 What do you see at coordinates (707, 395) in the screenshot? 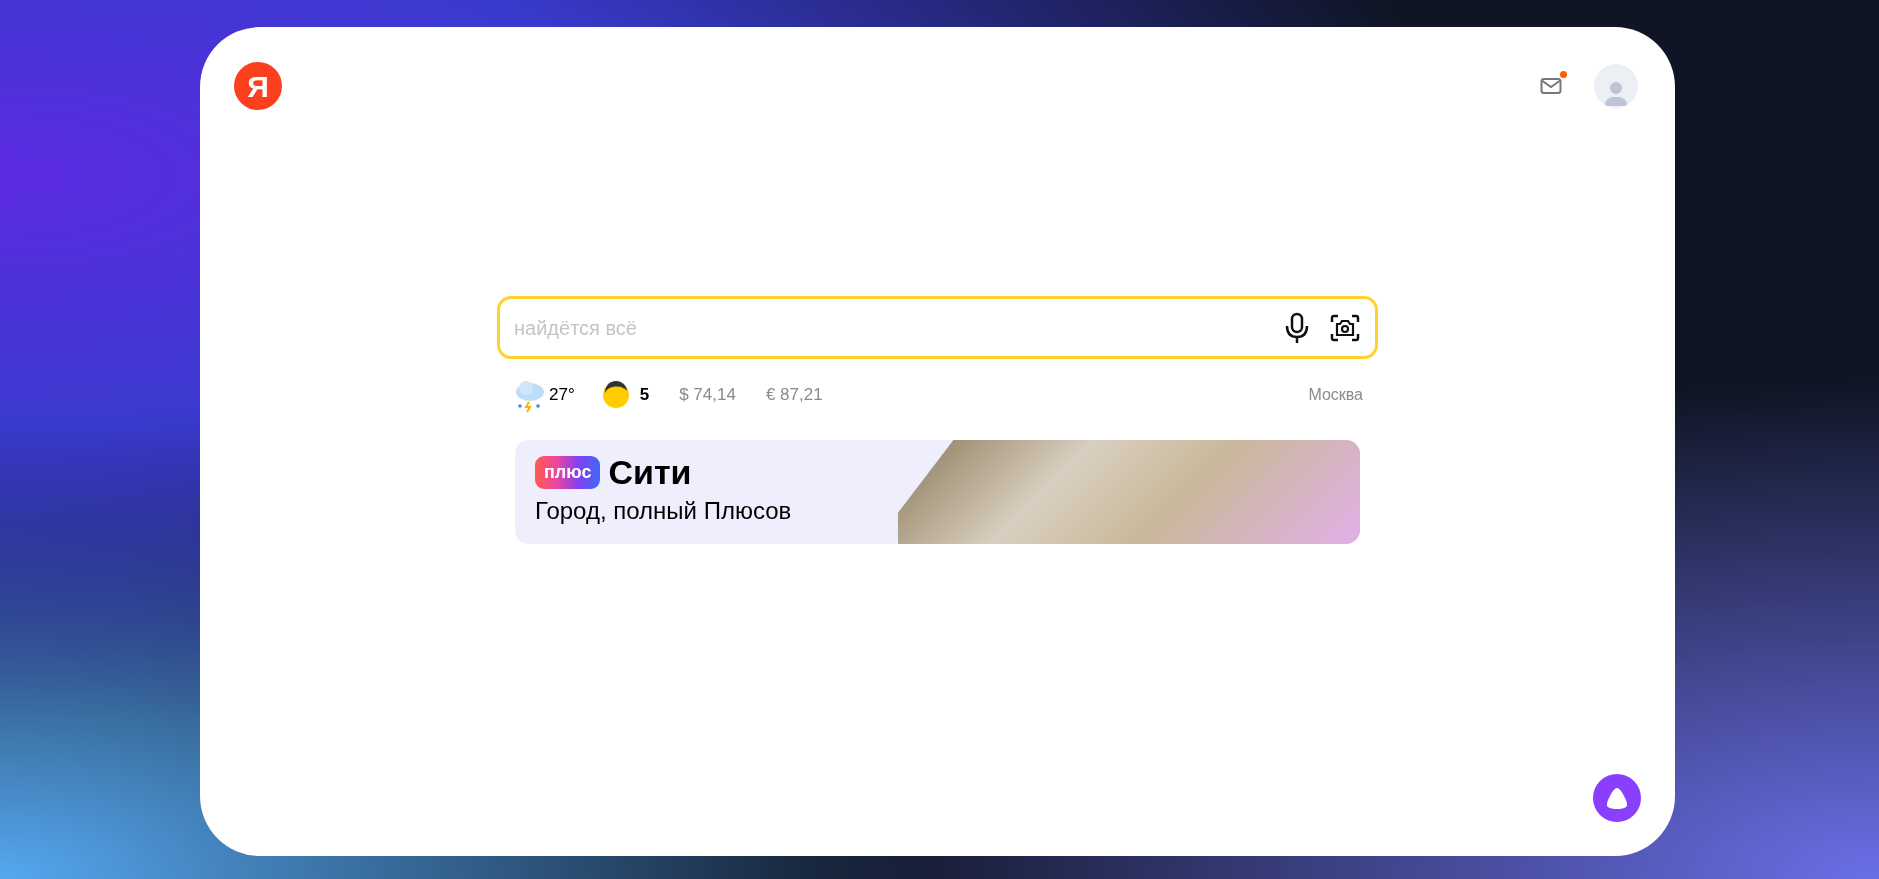
I see `currency-rate: $ 74,14` at bounding box center [707, 395].